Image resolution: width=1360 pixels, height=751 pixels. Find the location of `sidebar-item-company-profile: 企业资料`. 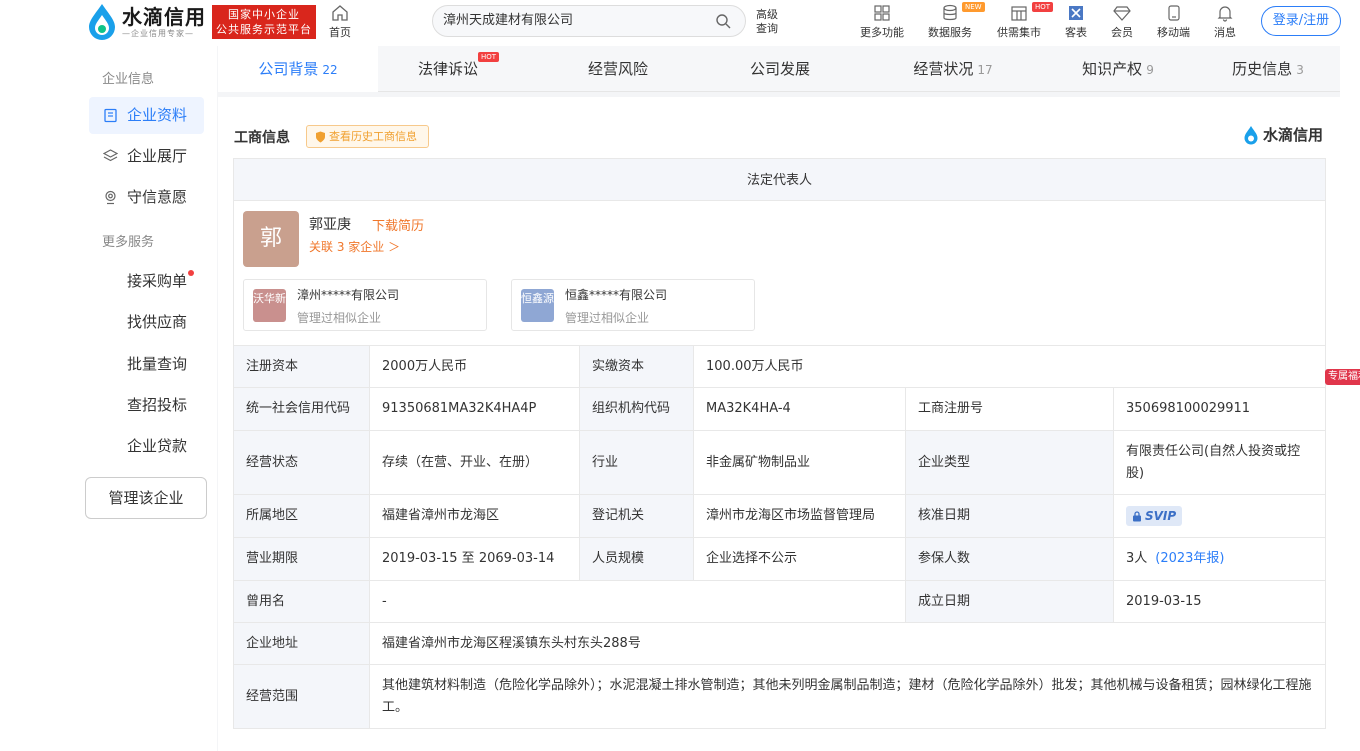

sidebar-item-company-profile: 企业资料 is located at coordinates (146, 115).